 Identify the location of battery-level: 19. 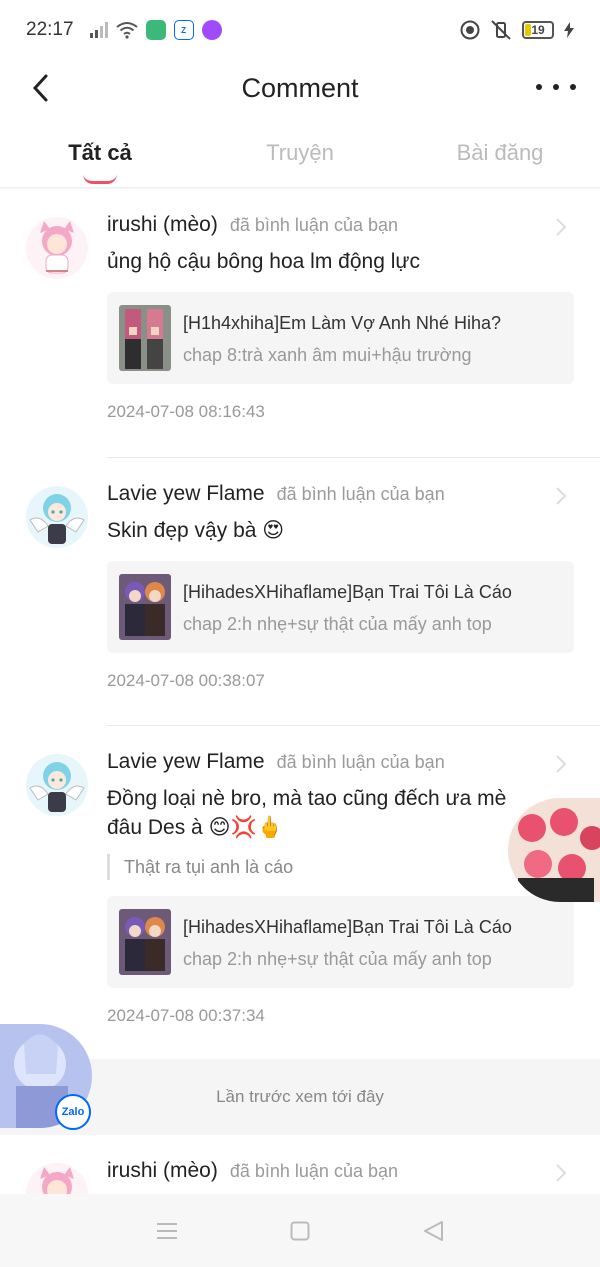
(538, 30).